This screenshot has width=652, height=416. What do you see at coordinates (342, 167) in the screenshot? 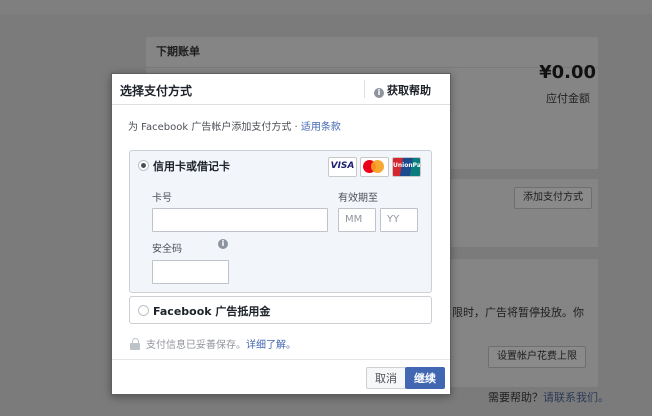
I see `visa-icon: VISA` at bounding box center [342, 167].